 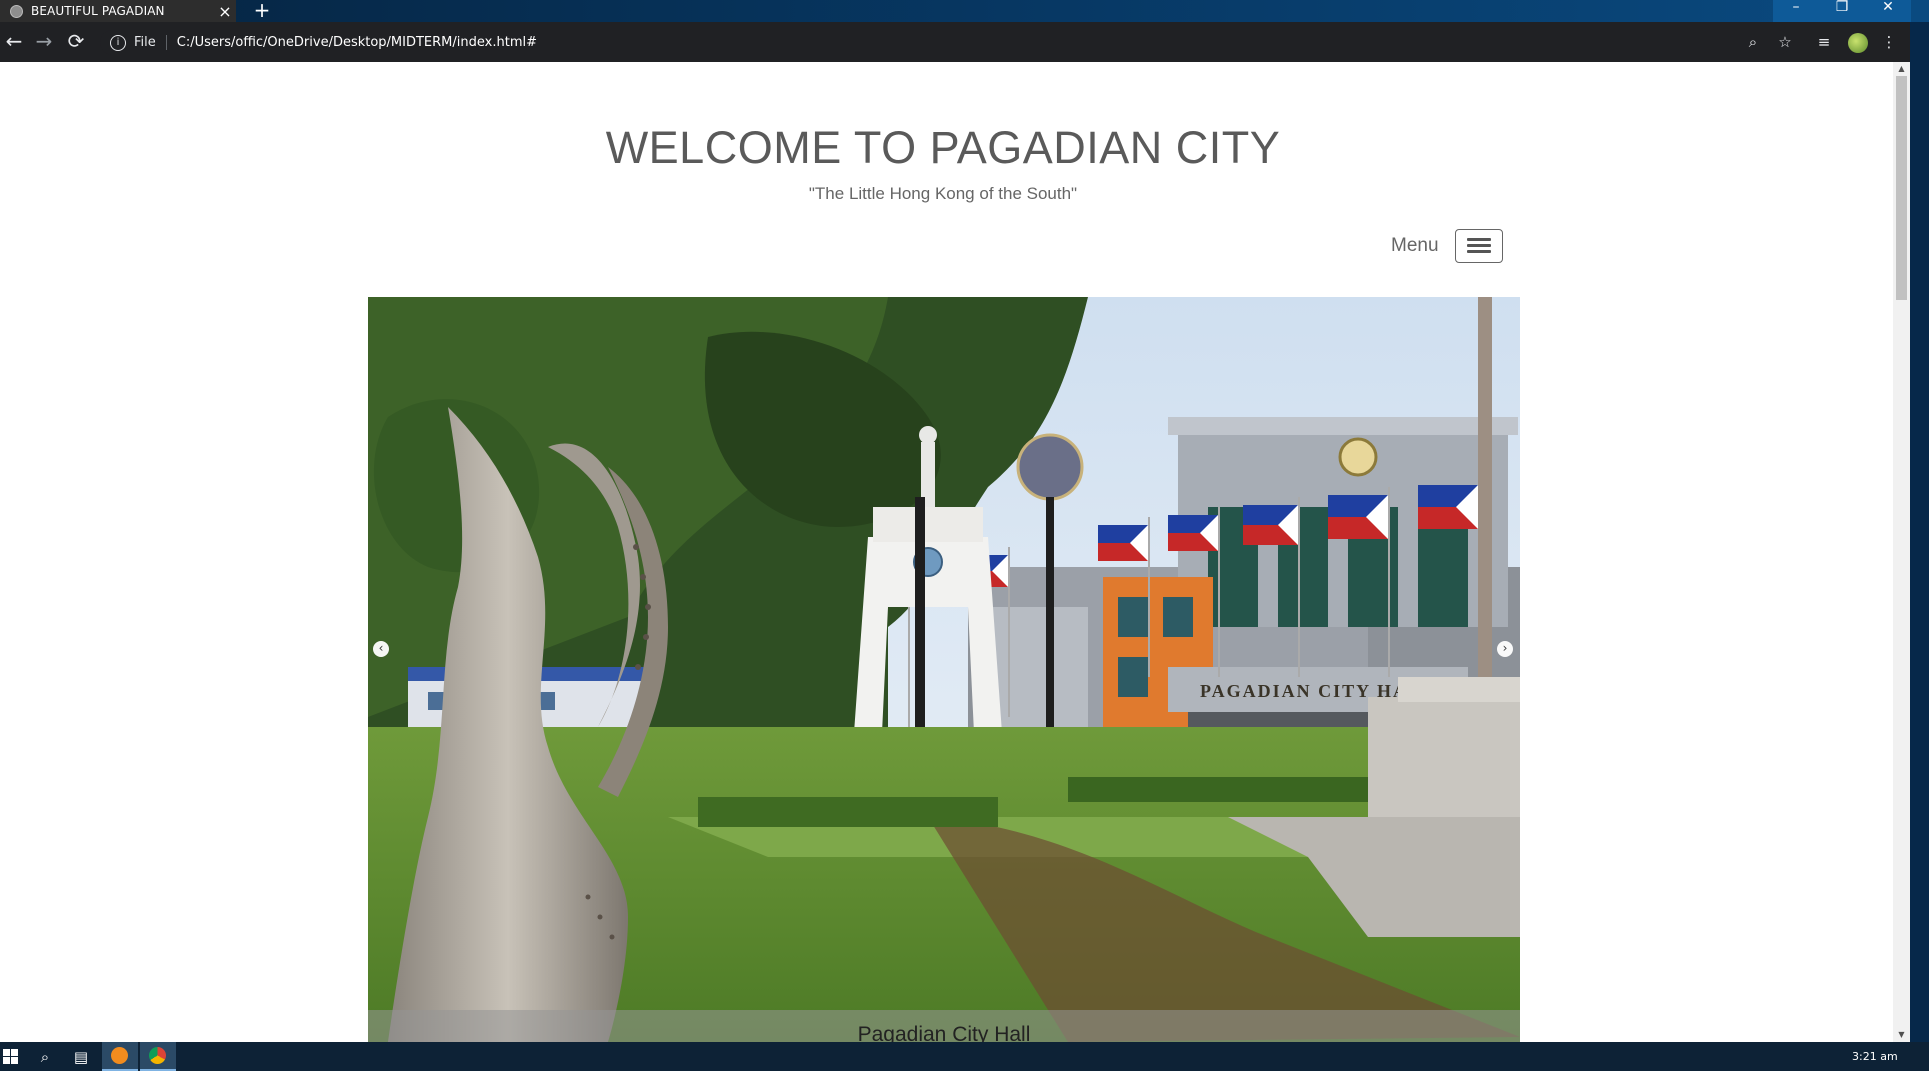 What do you see at coordinates (150, 42) in the screenshot?
I see `scheme-label: File` at bounding box center [150, 42].